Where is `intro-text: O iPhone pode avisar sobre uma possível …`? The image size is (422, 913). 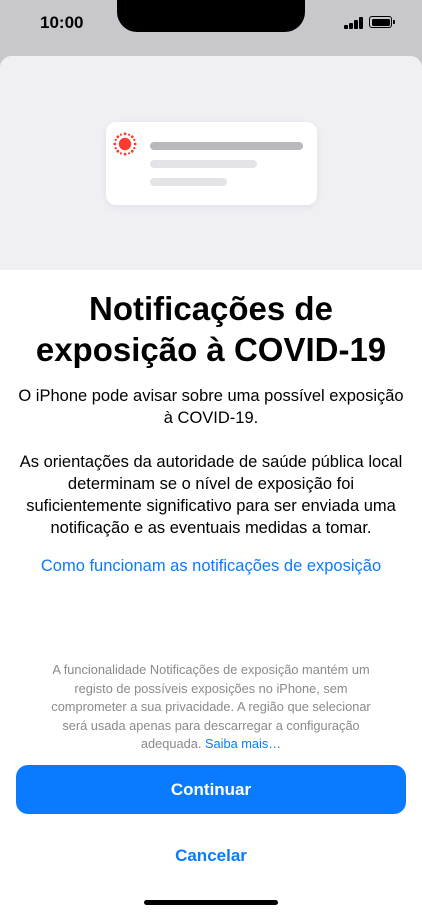
intro-text: O iPhone pode avisar sobre uma possível … is located at coordinates (211, 407).